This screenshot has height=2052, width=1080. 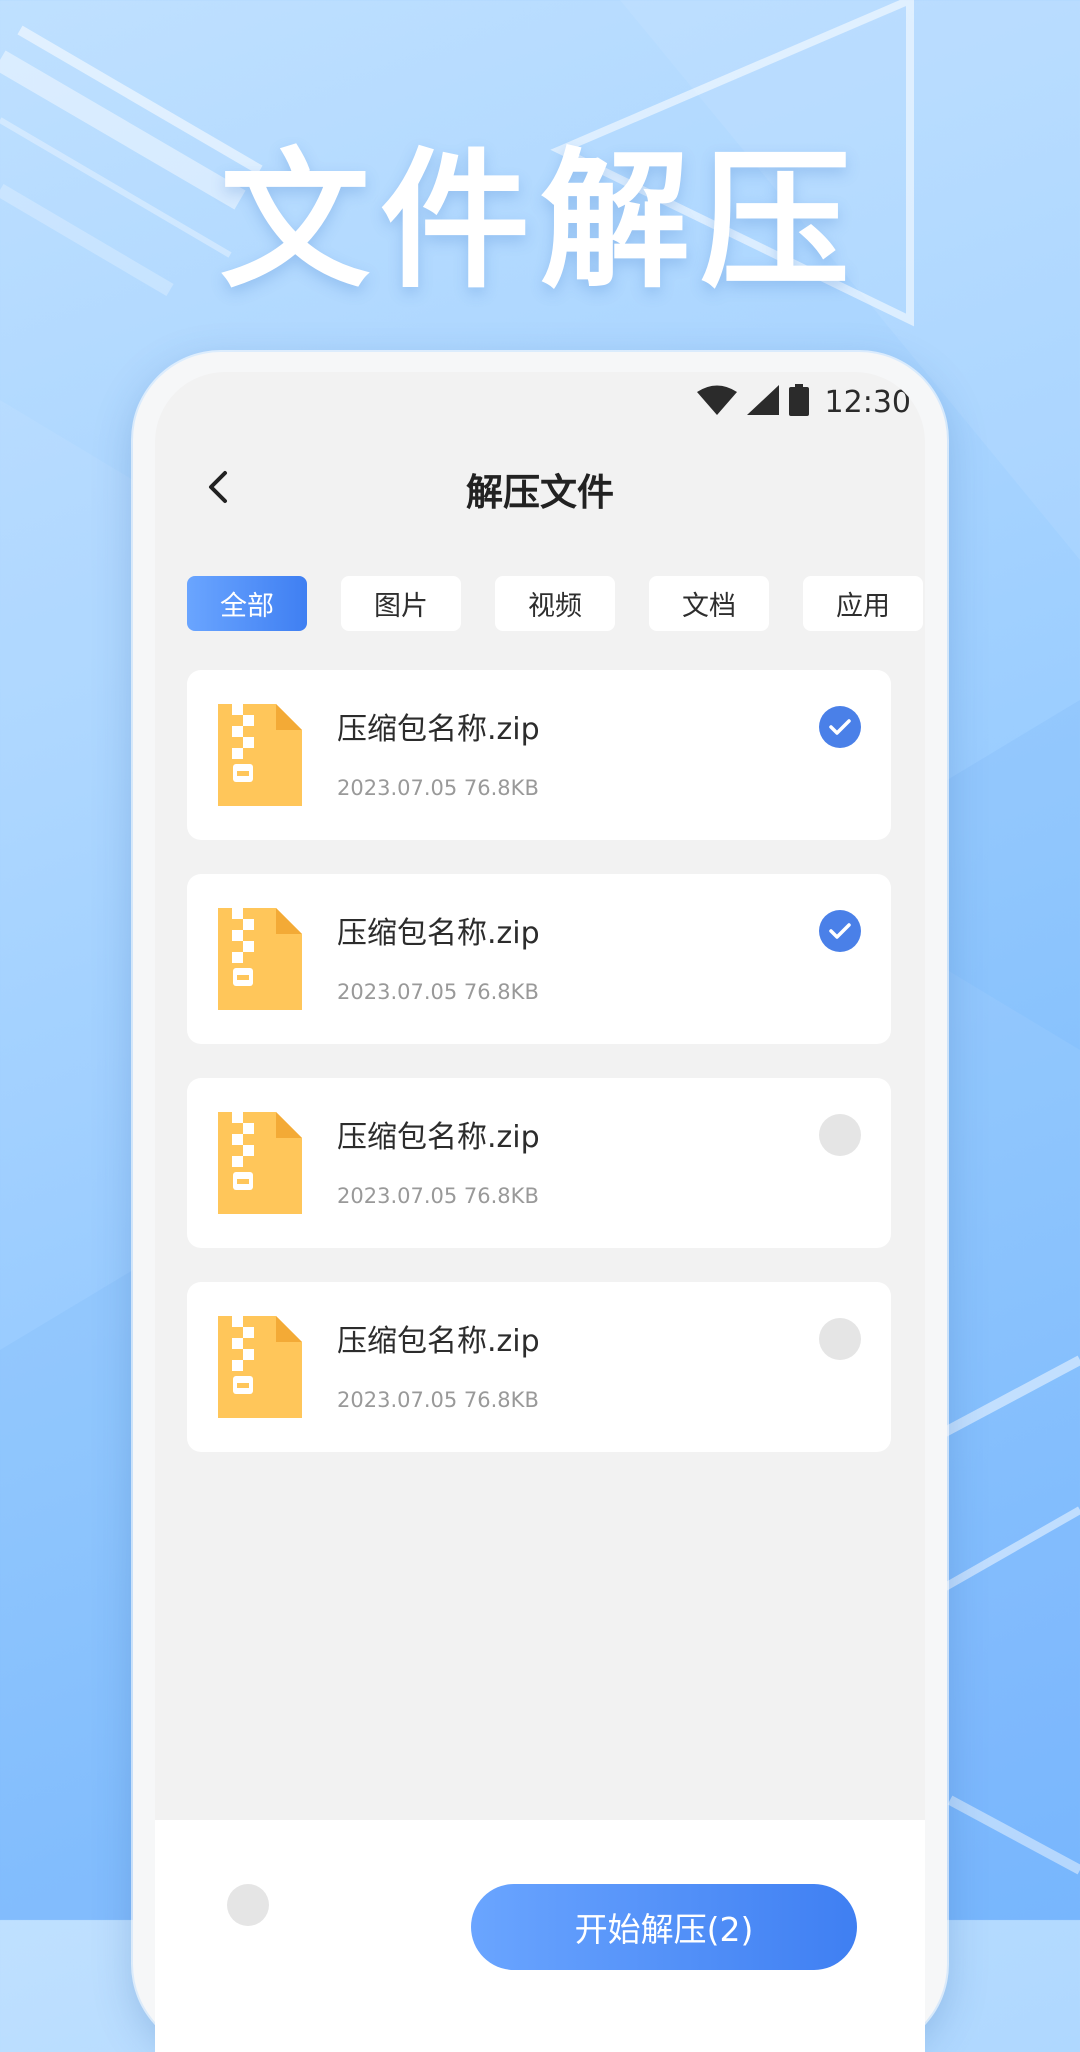 I want to click on tab-images: 图片, so click(x=401, y=603).